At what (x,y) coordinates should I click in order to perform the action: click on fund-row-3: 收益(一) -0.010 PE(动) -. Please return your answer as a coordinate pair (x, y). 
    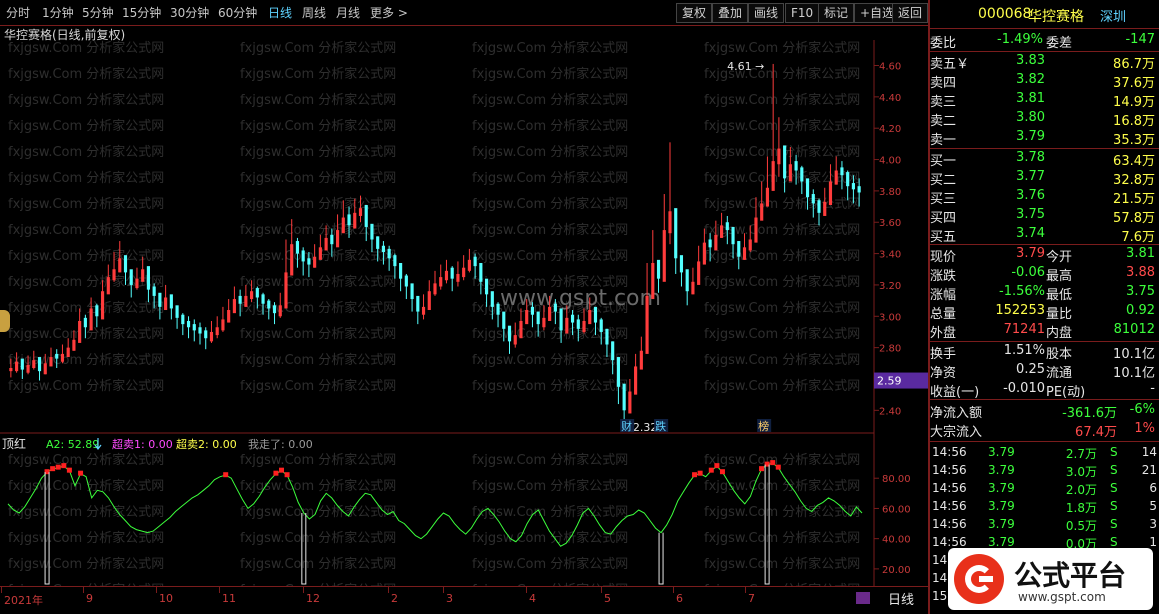
    Looking at the image, I should click on (1044, 390).